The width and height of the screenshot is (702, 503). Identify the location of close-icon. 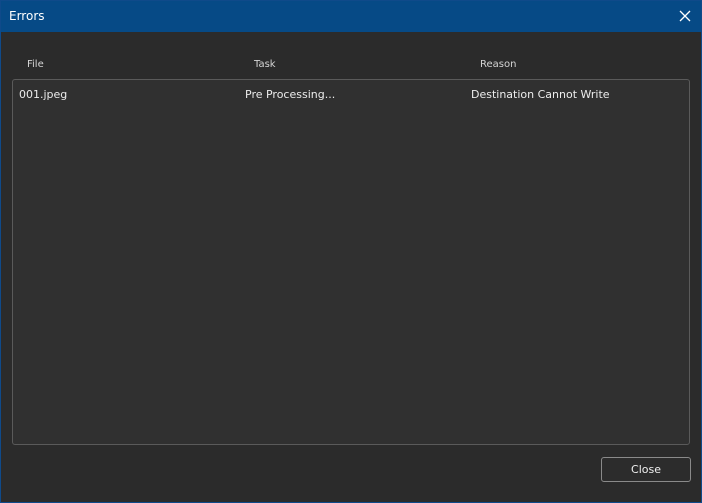
(685, 16).